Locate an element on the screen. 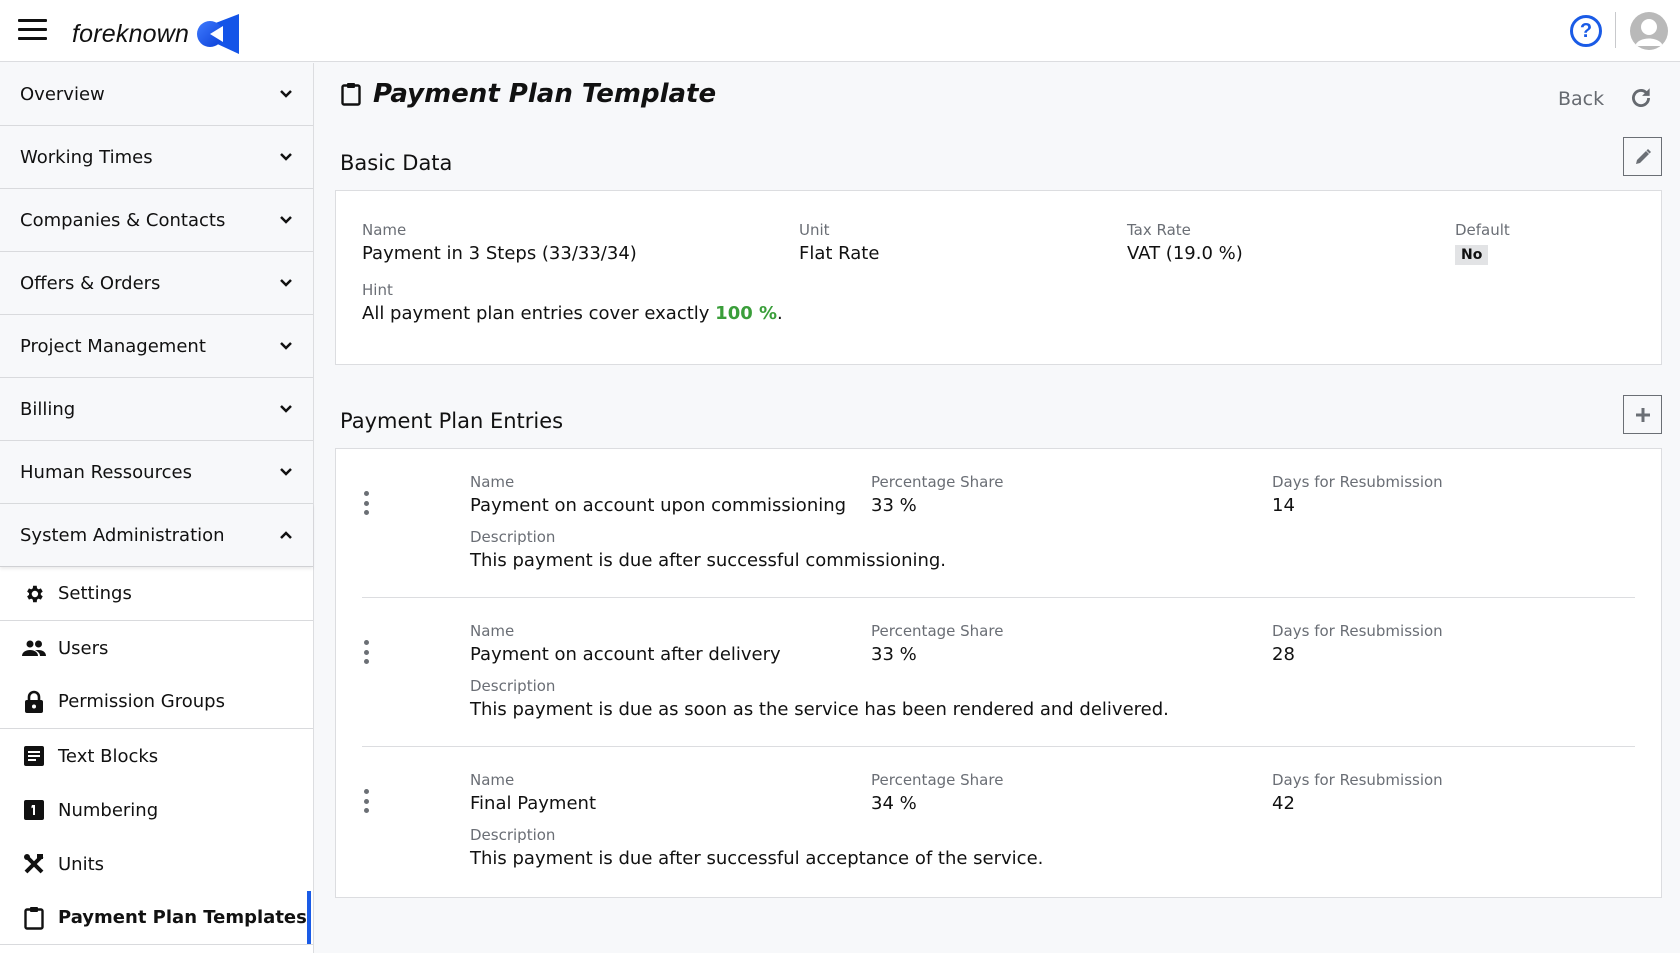 The width and height of the screenshot is (1680, 953). sidebar-item-label: Permission Groups is located at coordinates (141, 701).